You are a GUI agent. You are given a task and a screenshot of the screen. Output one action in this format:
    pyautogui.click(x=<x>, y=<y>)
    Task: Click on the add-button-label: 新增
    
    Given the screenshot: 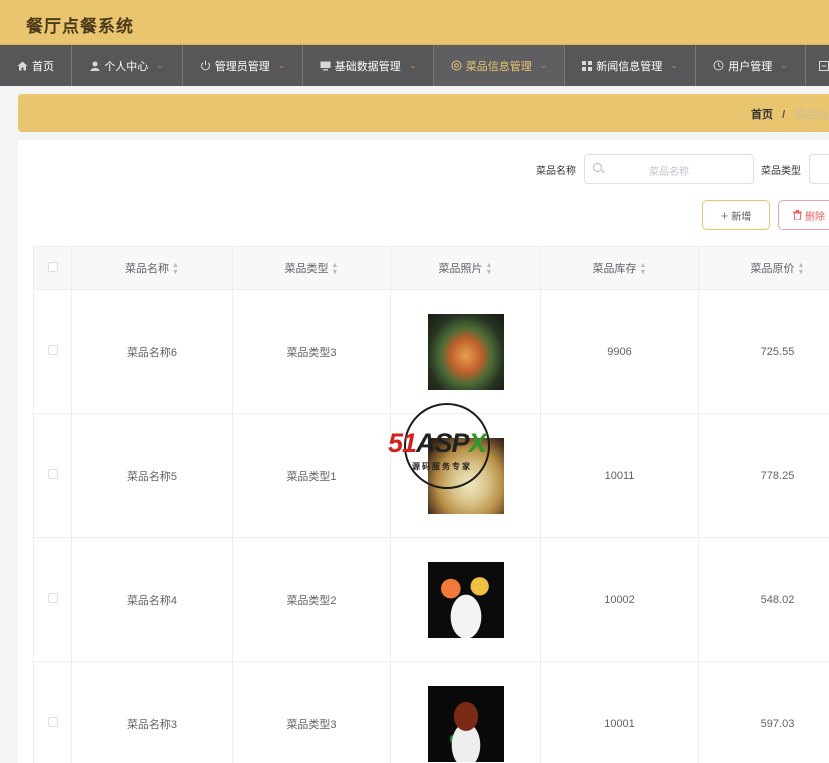 What is the action you would take?
    pyautogui.click(x=741, y=217)
    